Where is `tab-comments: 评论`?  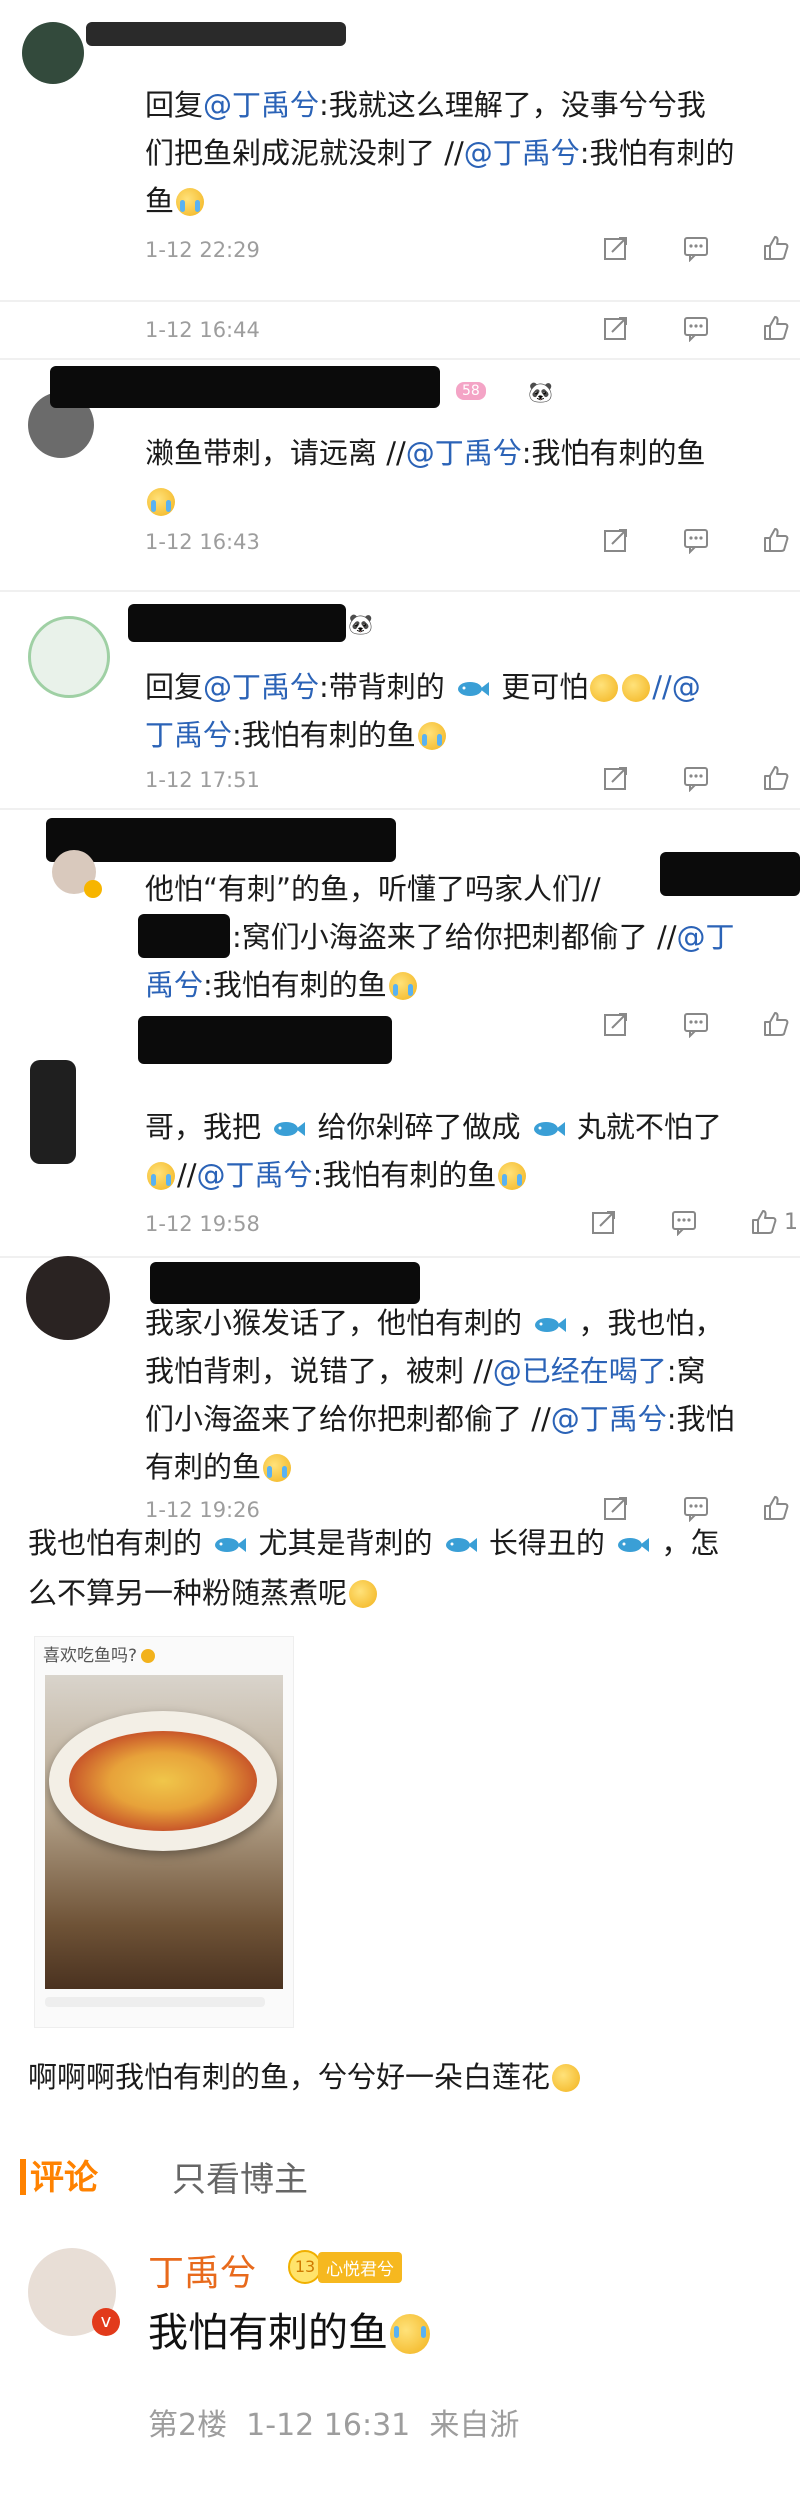
tab-comments: 评论 is located at coordinates (59, 2174).